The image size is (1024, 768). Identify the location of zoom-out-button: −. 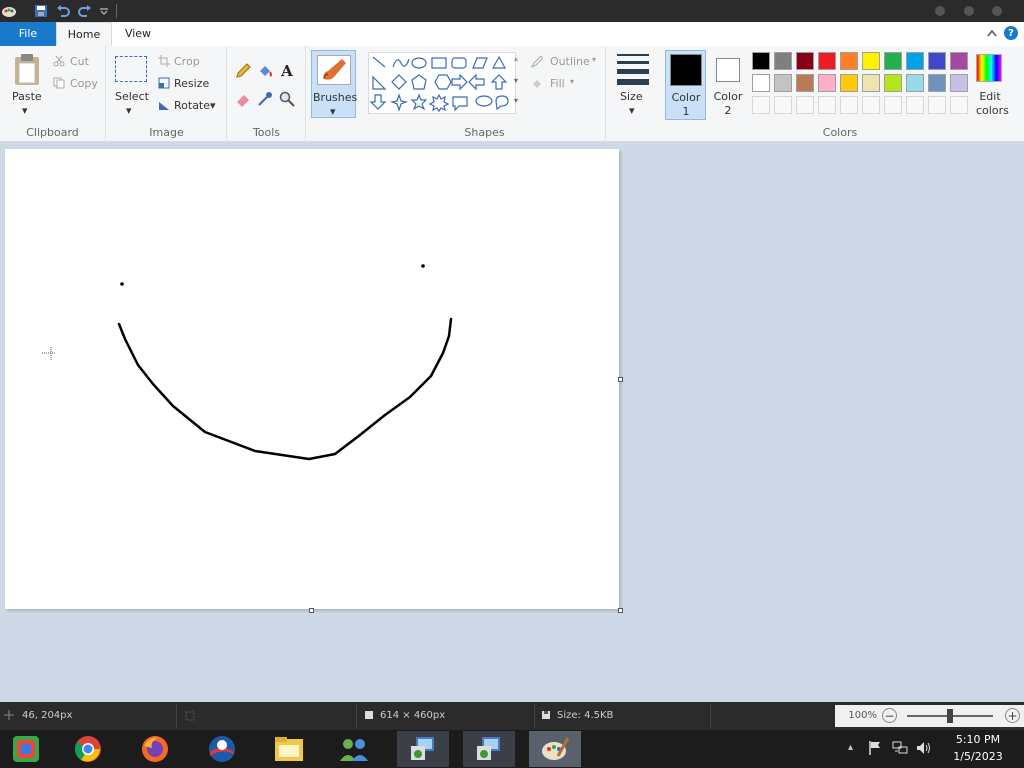
(889, 715).